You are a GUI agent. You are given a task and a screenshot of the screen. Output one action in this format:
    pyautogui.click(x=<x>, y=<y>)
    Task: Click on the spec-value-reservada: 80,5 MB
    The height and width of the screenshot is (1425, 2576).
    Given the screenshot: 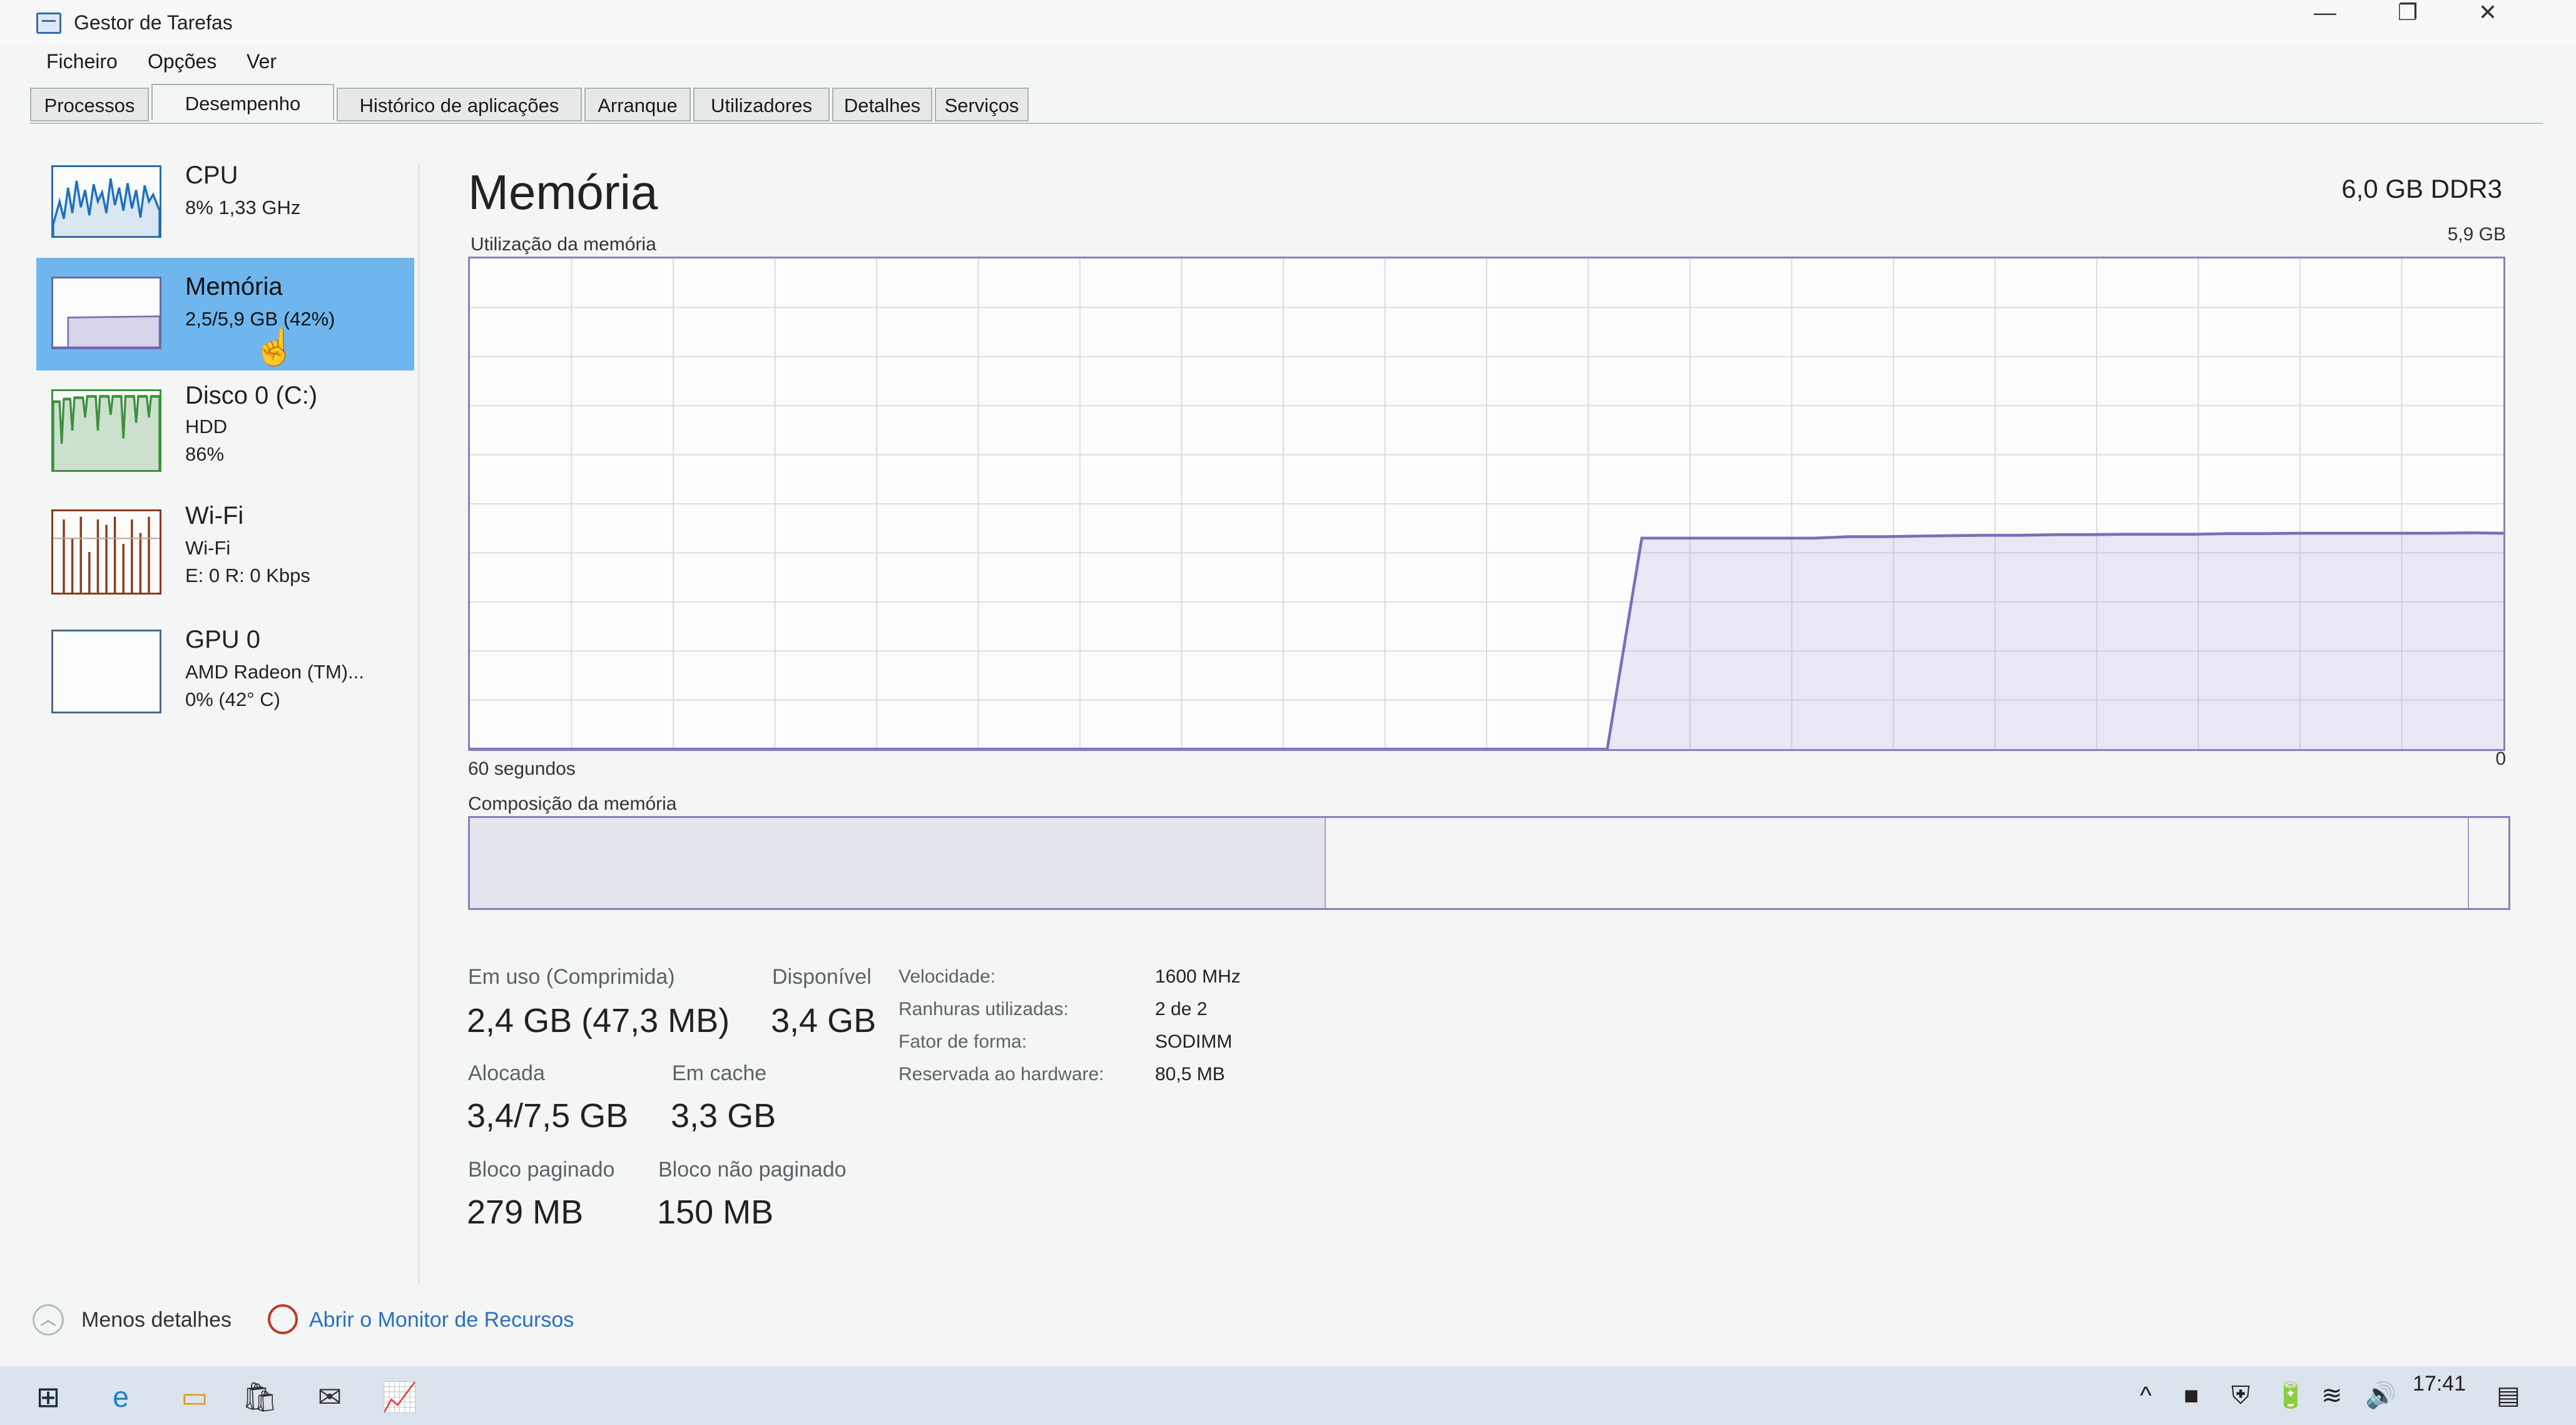 What is the action you would take?
    pyautogui.click(x=1190, y=1074)
    